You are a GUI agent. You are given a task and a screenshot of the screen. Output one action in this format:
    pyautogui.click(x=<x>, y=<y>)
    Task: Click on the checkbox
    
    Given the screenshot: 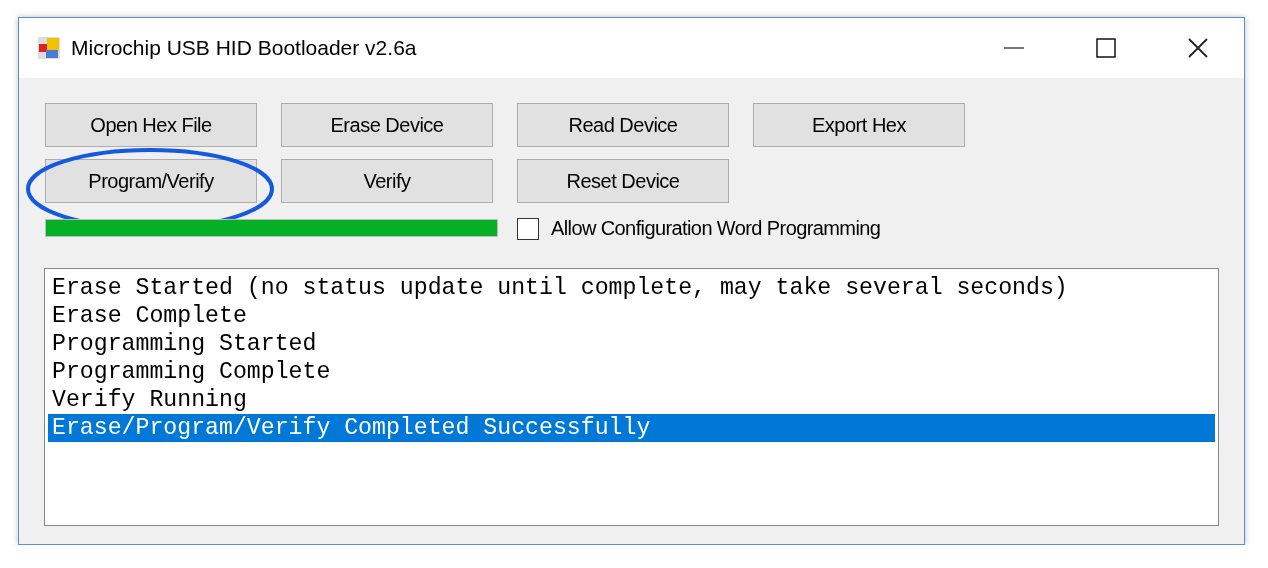 What is the action you would take?
    pyautogui.click(x=528, y=228)
    